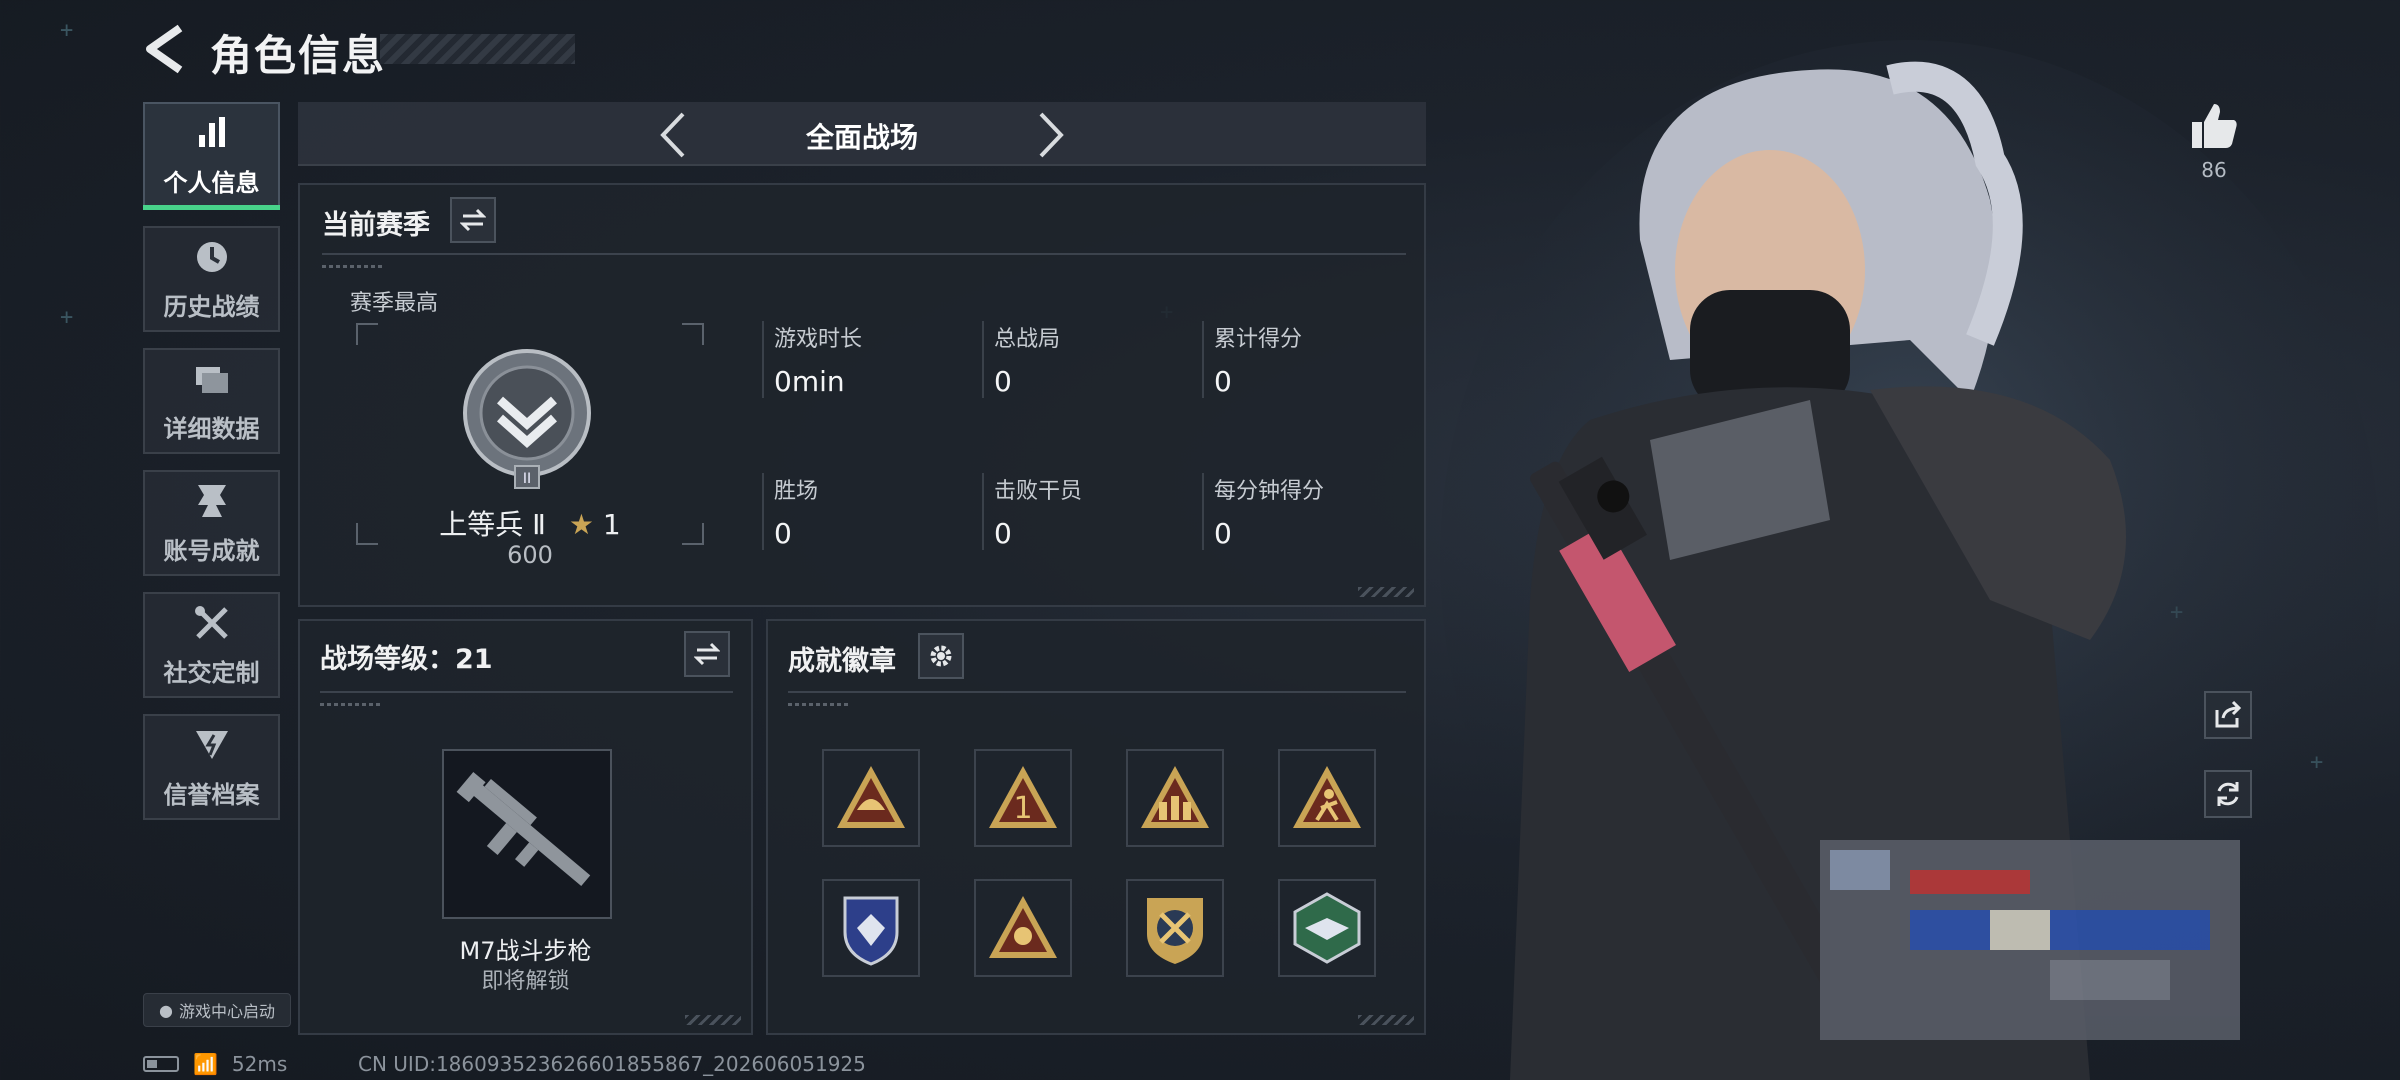  What do you see at coordinates (394, 303) in the screenshot?
I see `season-best-label: 赛季最高` at bounding box center [394, 303].